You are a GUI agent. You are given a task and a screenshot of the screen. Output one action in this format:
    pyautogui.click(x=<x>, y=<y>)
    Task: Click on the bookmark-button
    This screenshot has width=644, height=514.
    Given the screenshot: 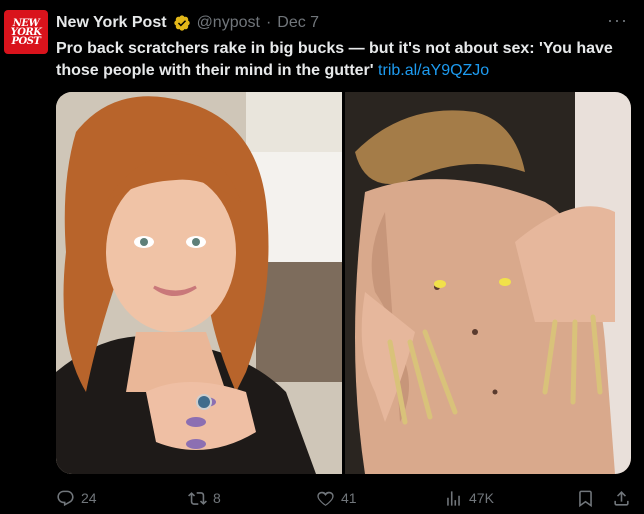 What is the action you would take?
    pyautogui.click(x=585, y=498)
    